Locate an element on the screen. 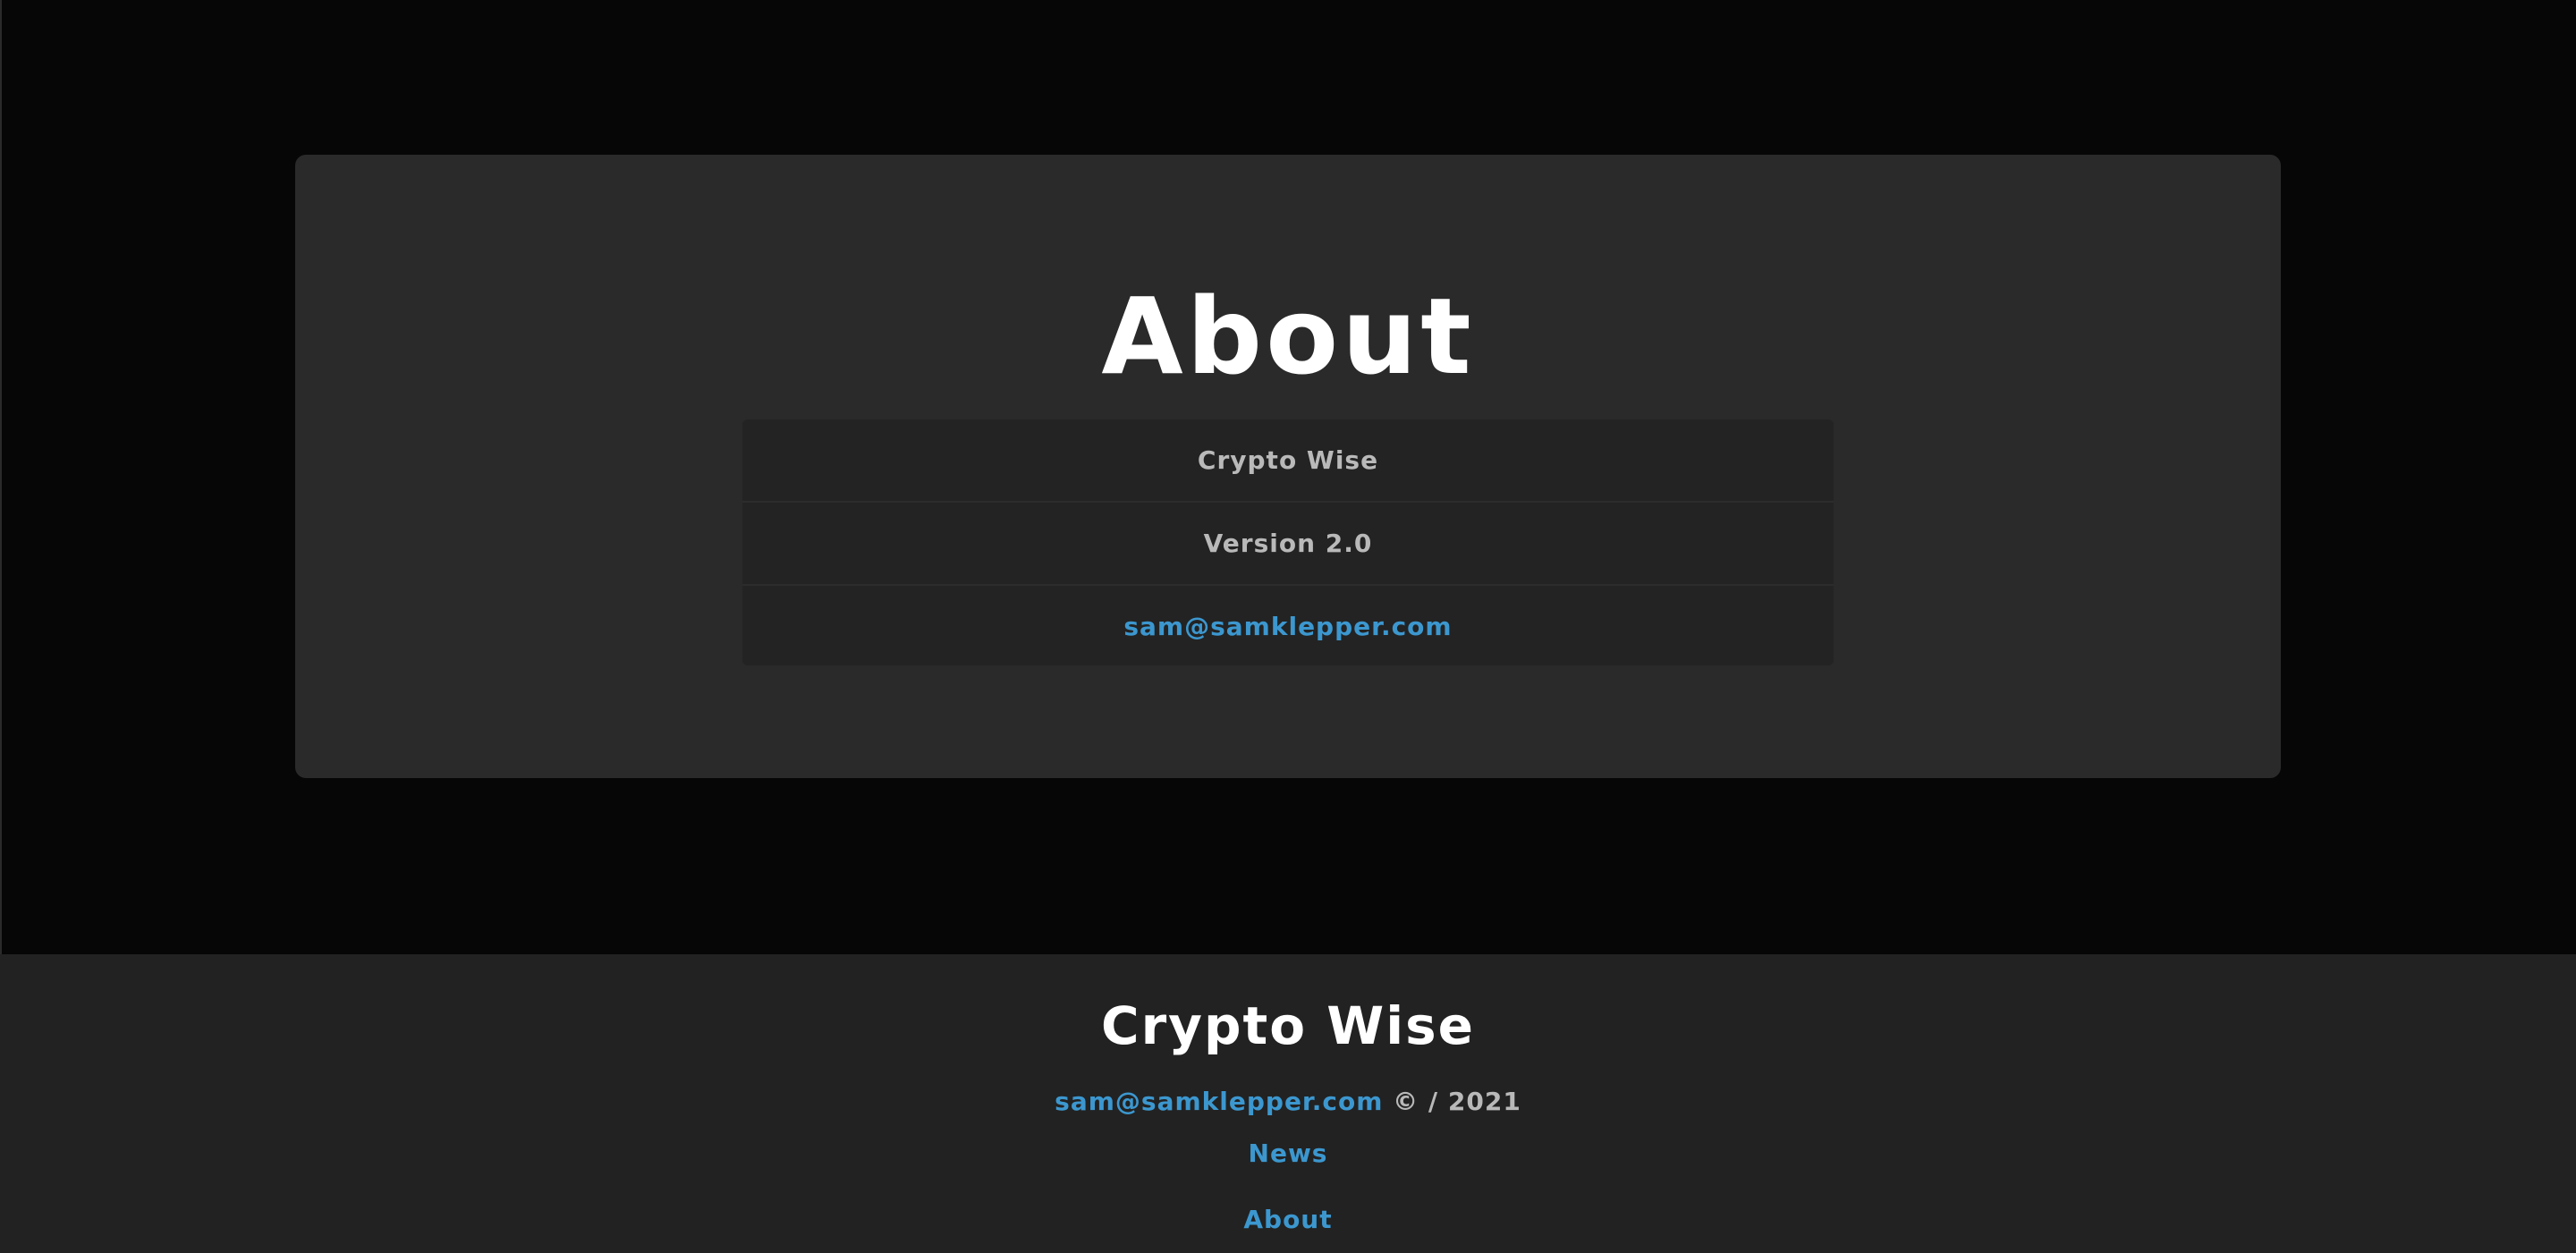 Image resolution: width=2576 pixels, height=1253 pixels. footer-brand: Crypto Wise is located at coordinates (1288, 1025).